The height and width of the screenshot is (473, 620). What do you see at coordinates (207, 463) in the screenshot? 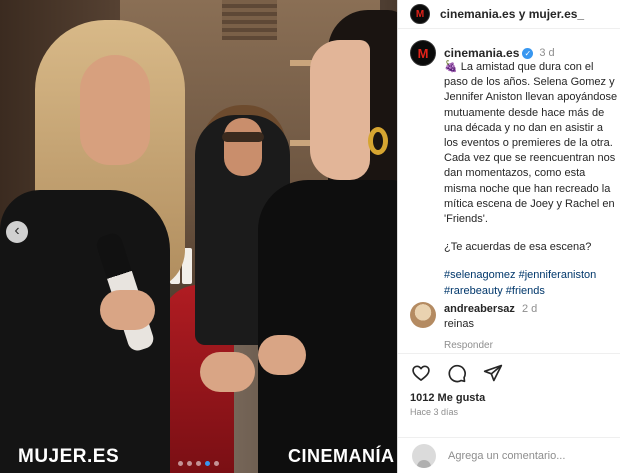
I see `carousel-dot-active` at bounding box center [207, 463].